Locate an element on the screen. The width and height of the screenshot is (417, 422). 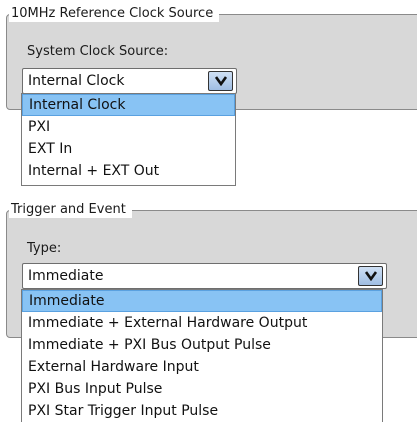
list-item-pxi-star-trigger-input: PXI Star Trigger Input Pulse is located at coordinates (202, 411).